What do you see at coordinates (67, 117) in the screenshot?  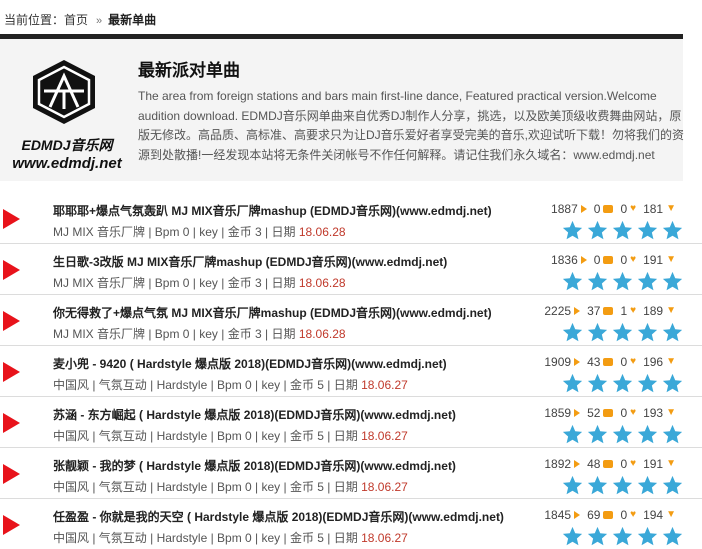 I see `site-logo: EDMDJ音乐网 www.edmdj.net` at bounding box center [67, 117].